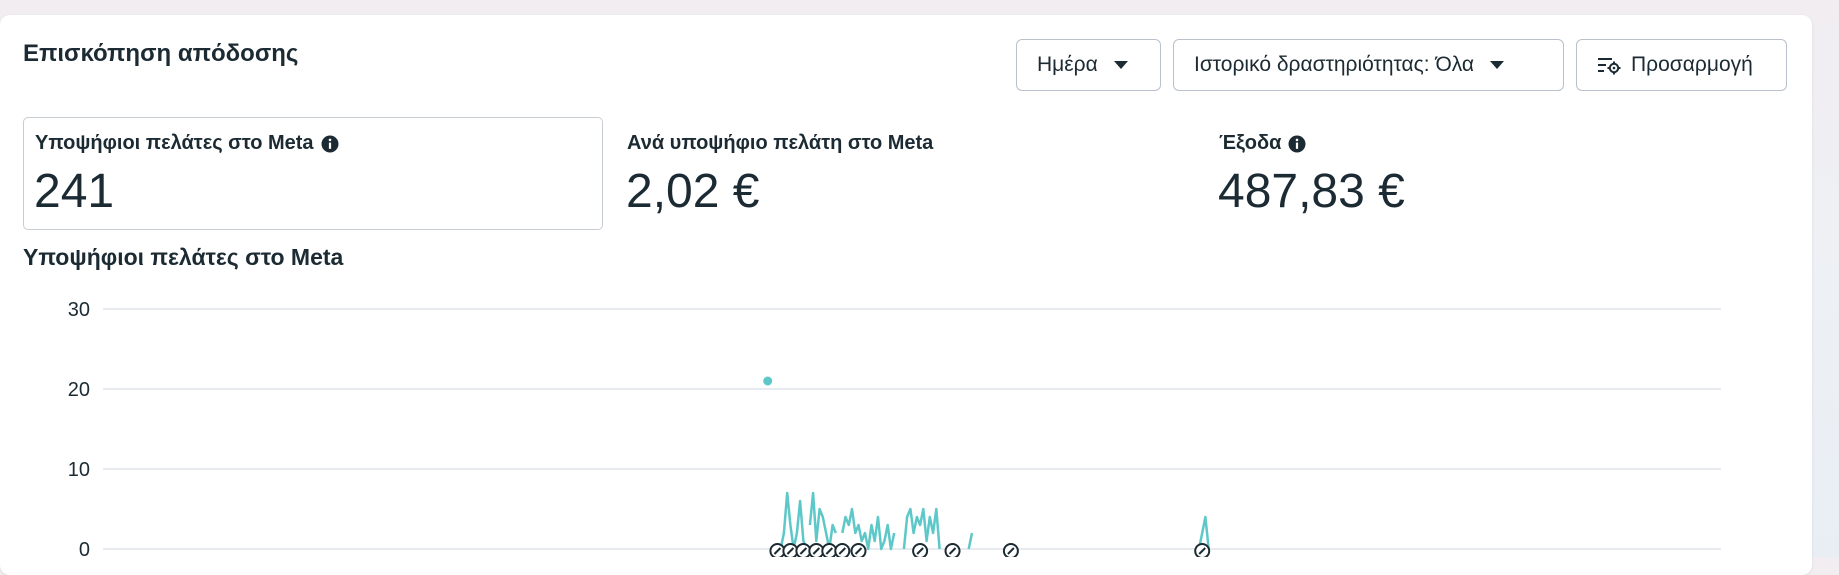  I want to click on y-tick-label: 10, so click(79, 470).